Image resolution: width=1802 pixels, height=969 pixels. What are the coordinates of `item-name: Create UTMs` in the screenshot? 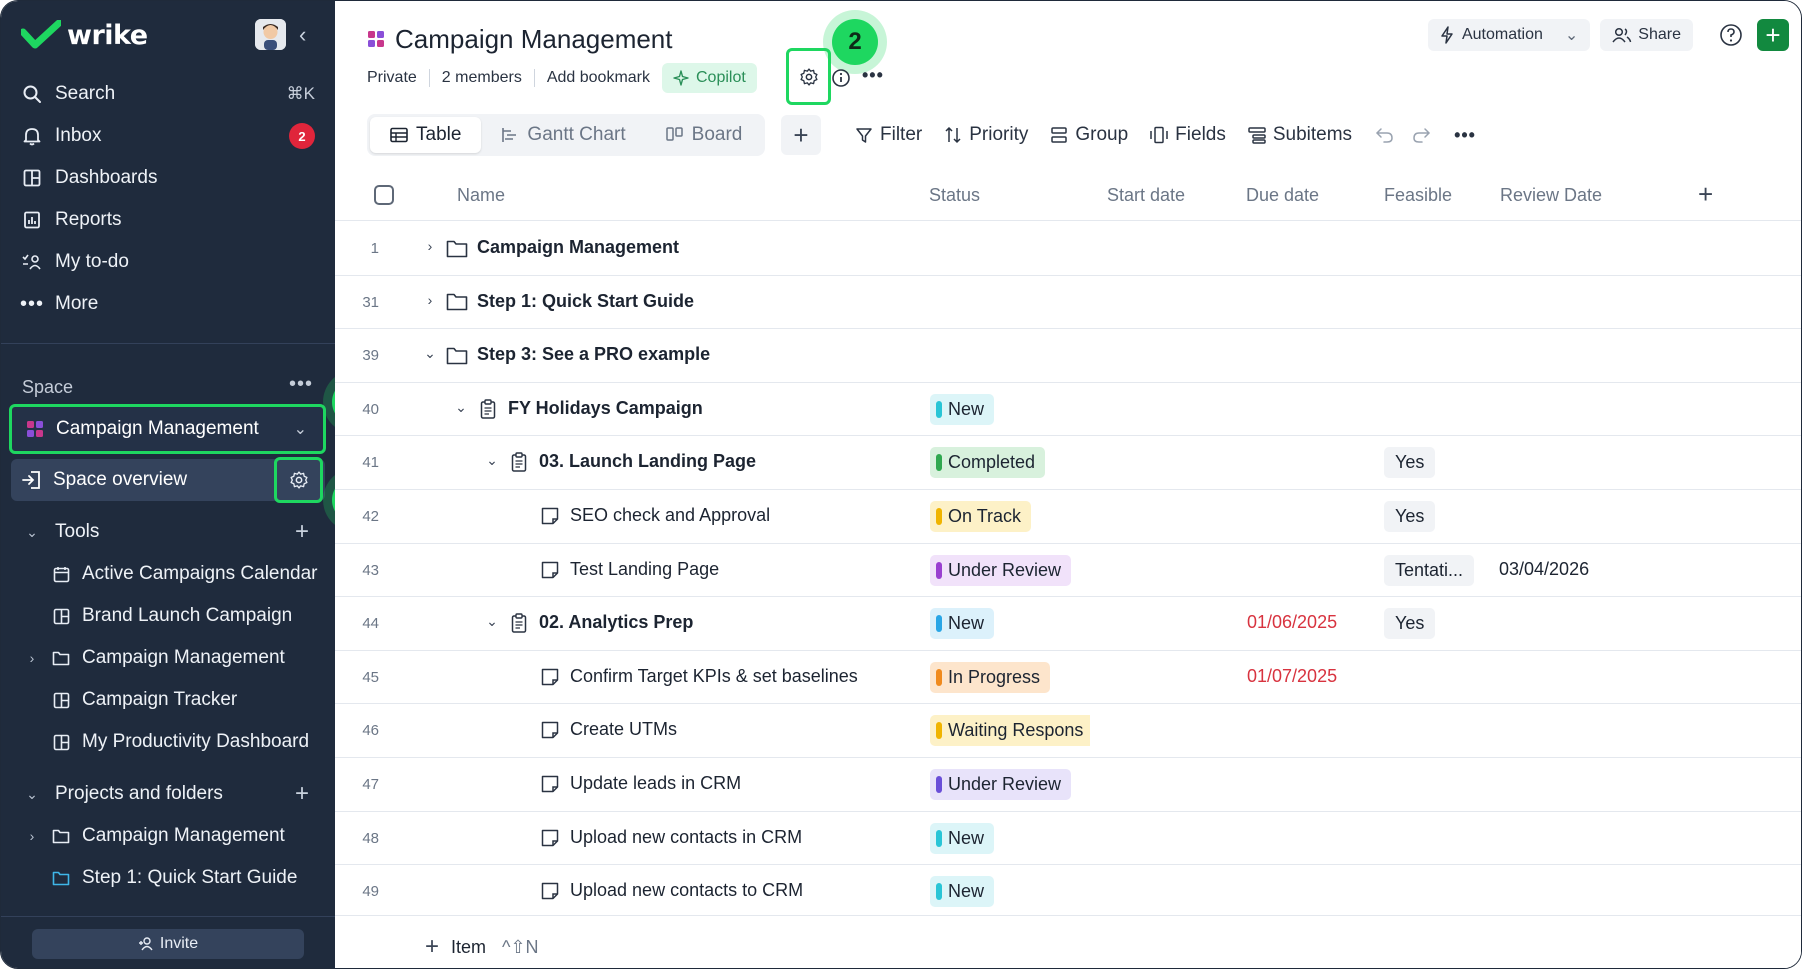 It's located at (623, 729).